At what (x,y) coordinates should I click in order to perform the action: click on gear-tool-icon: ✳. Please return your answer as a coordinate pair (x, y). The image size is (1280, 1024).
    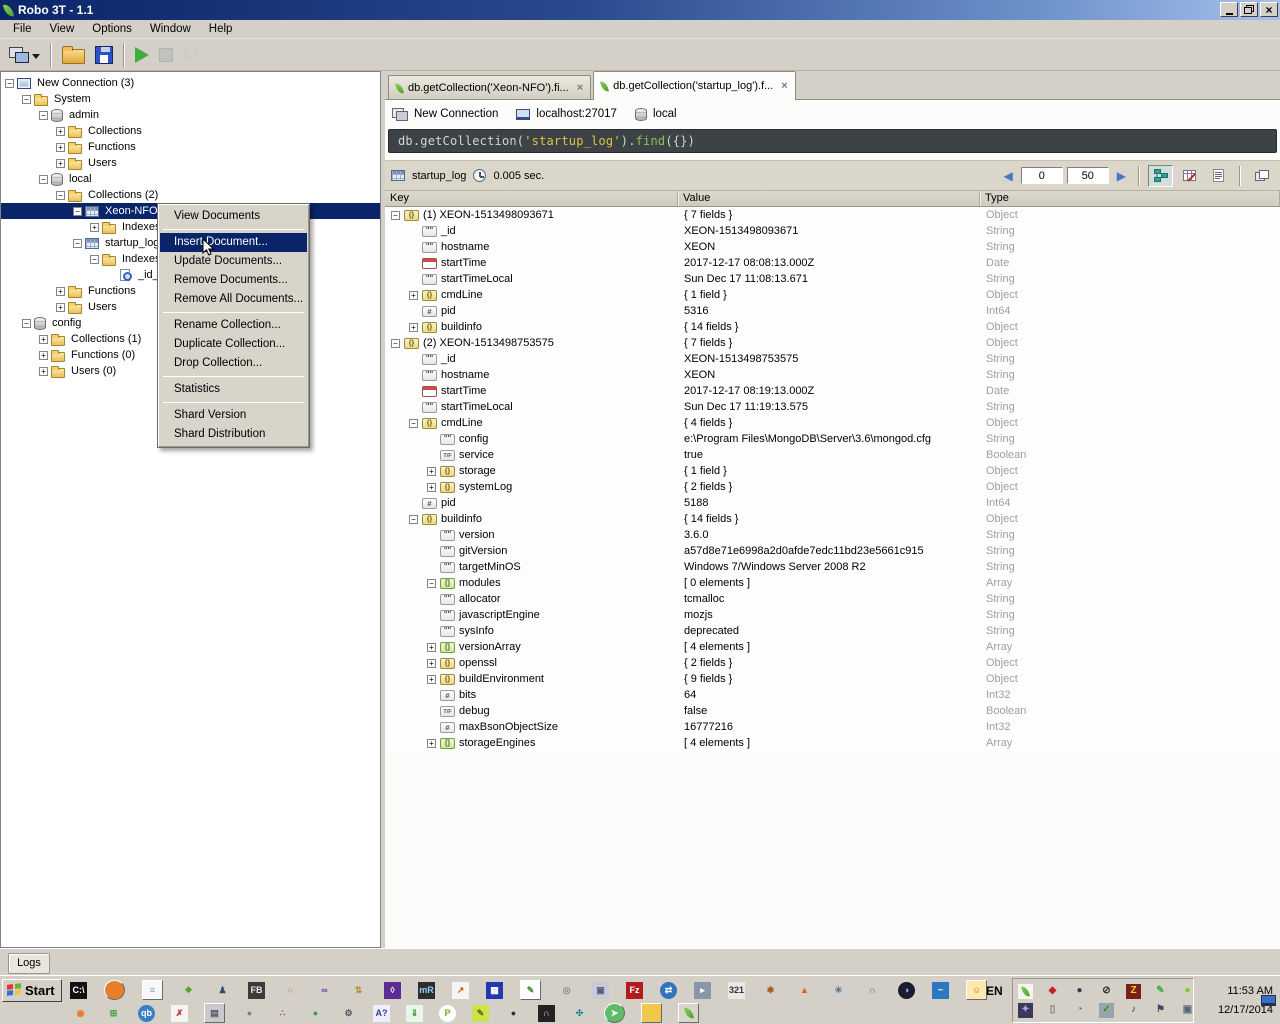
    Looking at the image, I should click on (838, 990).